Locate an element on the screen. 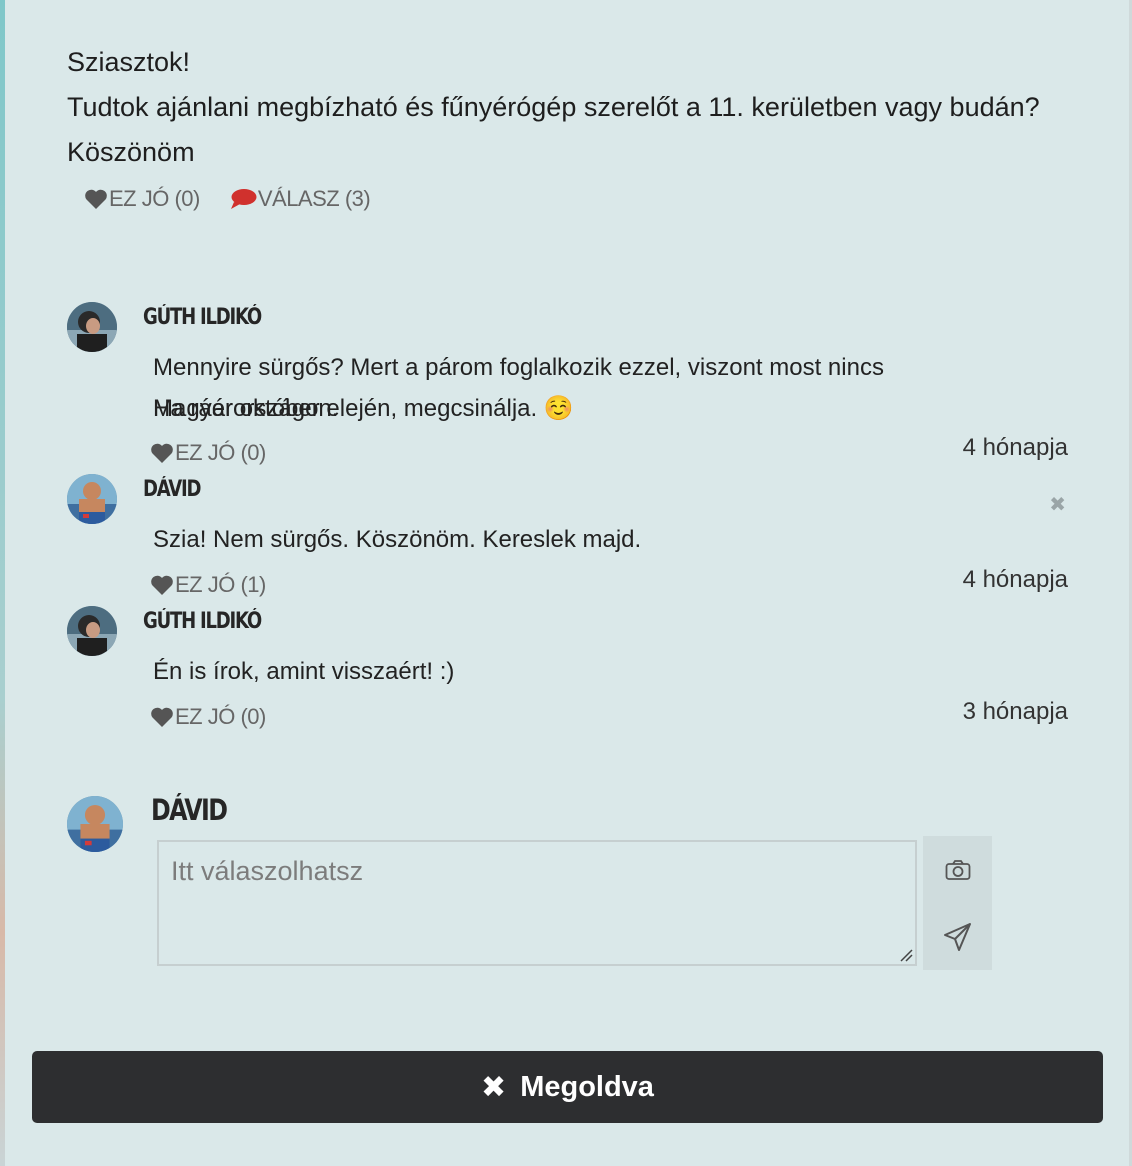 The image size is (1132, 1166). post-like-button: EZ JÓ (0) is located at coordinates (142, 199).